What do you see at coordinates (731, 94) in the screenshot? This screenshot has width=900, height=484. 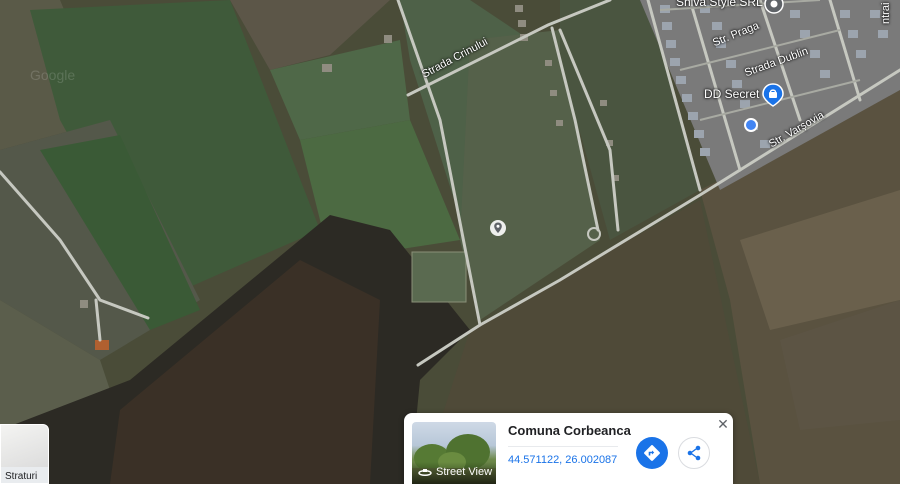 I see `poi-label-dd-secret: DD Secret` at bounding box center [731, 94].